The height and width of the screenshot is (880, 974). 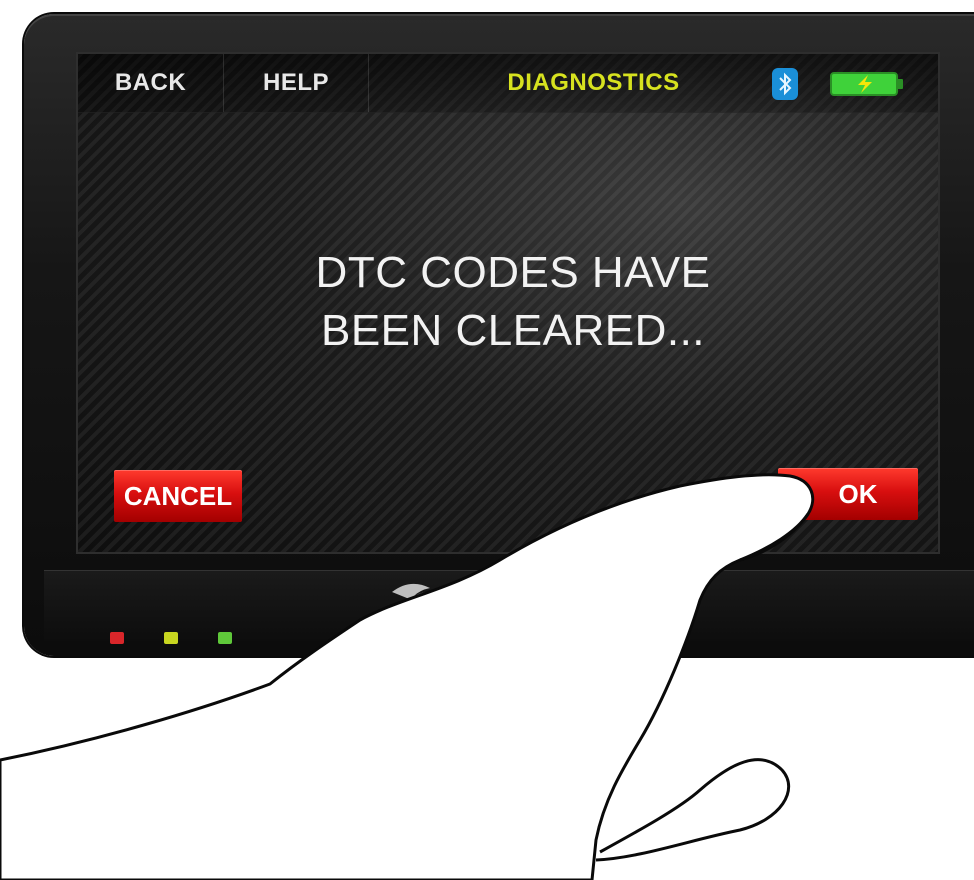 I want to click on status-leds, so click(x=171, y=638).